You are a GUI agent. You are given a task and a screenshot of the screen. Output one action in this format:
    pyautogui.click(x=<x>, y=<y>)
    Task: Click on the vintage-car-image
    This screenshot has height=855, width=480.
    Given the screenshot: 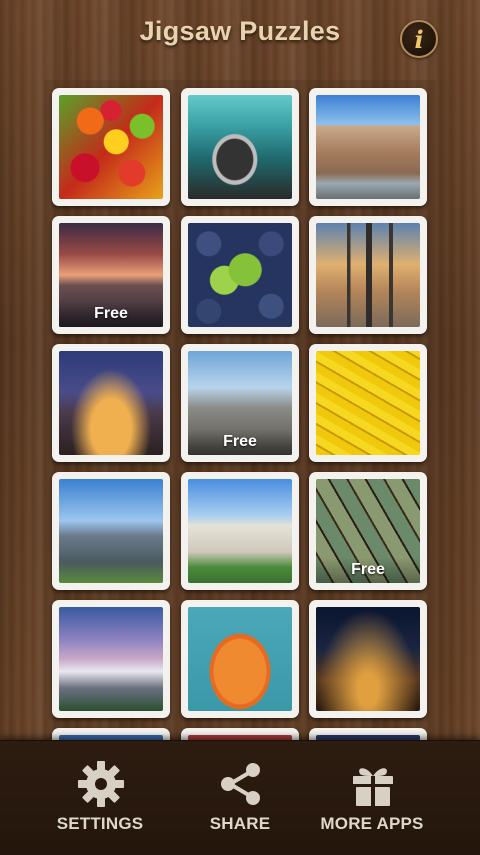 What is the action you would take?
    pyautogui.click(x=240, y=147)
    